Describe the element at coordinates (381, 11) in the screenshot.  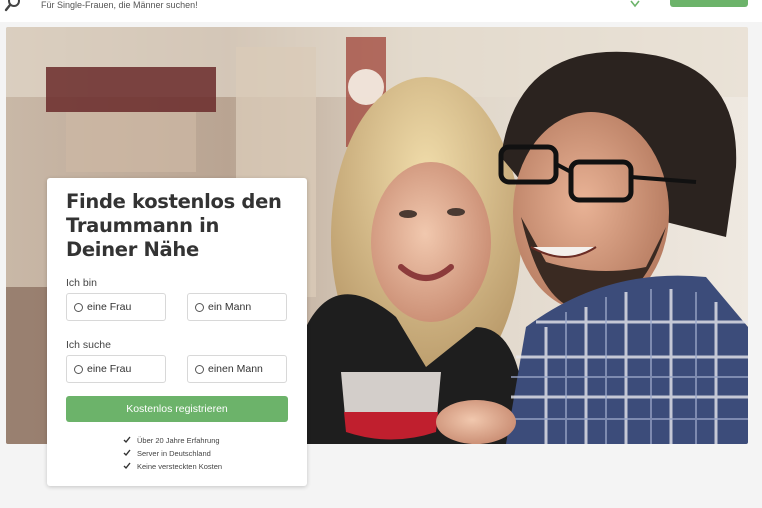
I see `top-header: Für Single-Frauen, die Männer suchen!` at that location.